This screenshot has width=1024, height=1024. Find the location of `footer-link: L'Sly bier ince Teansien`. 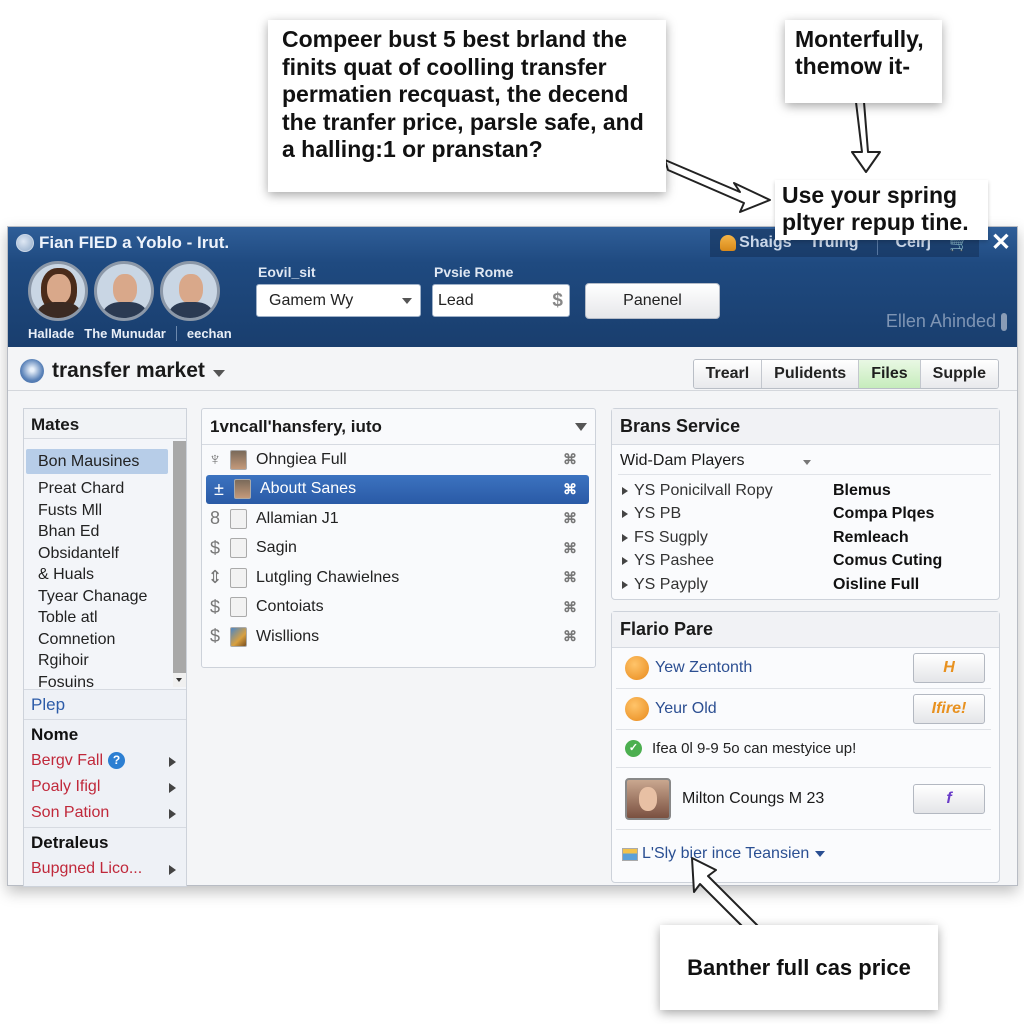

footer-link: L'Sly bier ince Teansien is located at coordinates (805, 854).